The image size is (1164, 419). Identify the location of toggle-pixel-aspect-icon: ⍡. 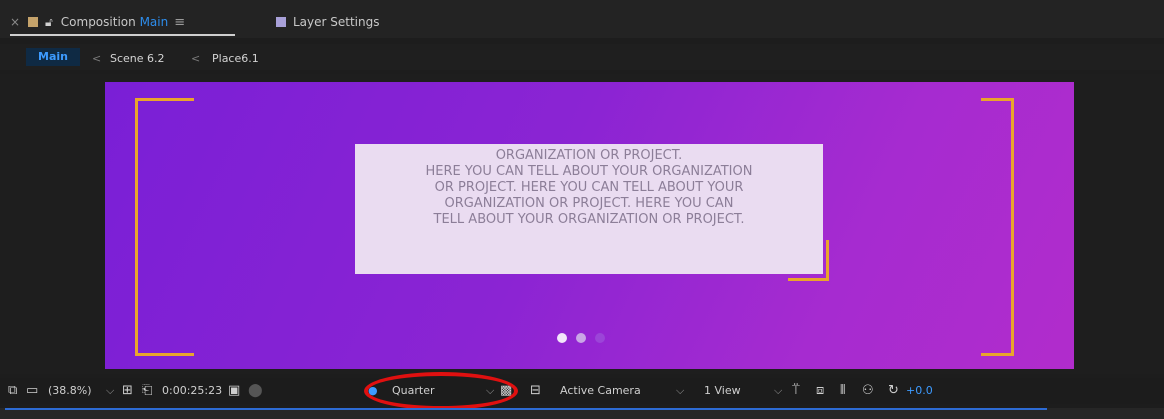
(796, 391).